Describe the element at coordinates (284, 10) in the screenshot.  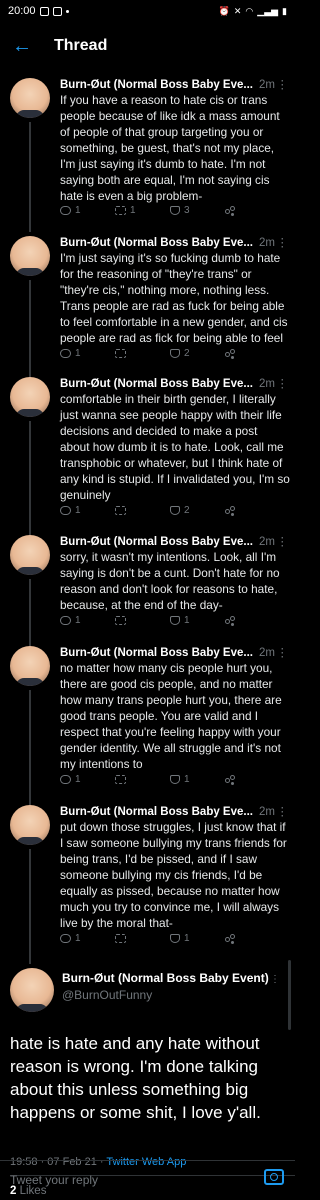
I see `battery-icon: ▮` at that location.